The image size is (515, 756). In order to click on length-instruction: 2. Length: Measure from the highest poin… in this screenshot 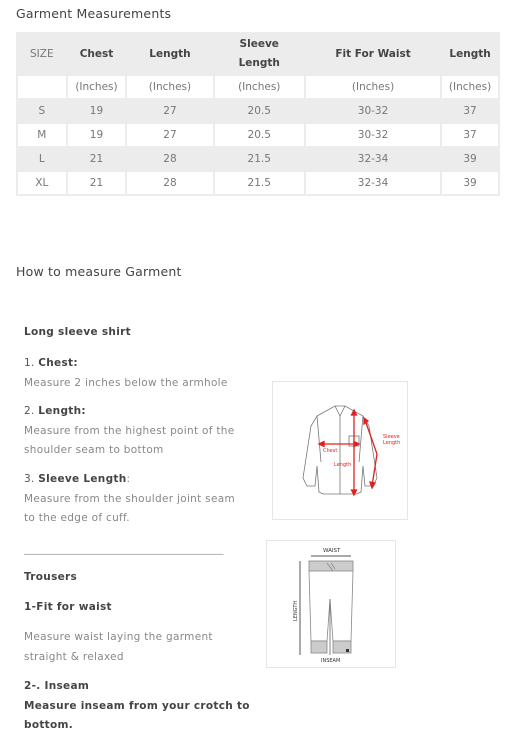, I will do `click(129, 430)`.